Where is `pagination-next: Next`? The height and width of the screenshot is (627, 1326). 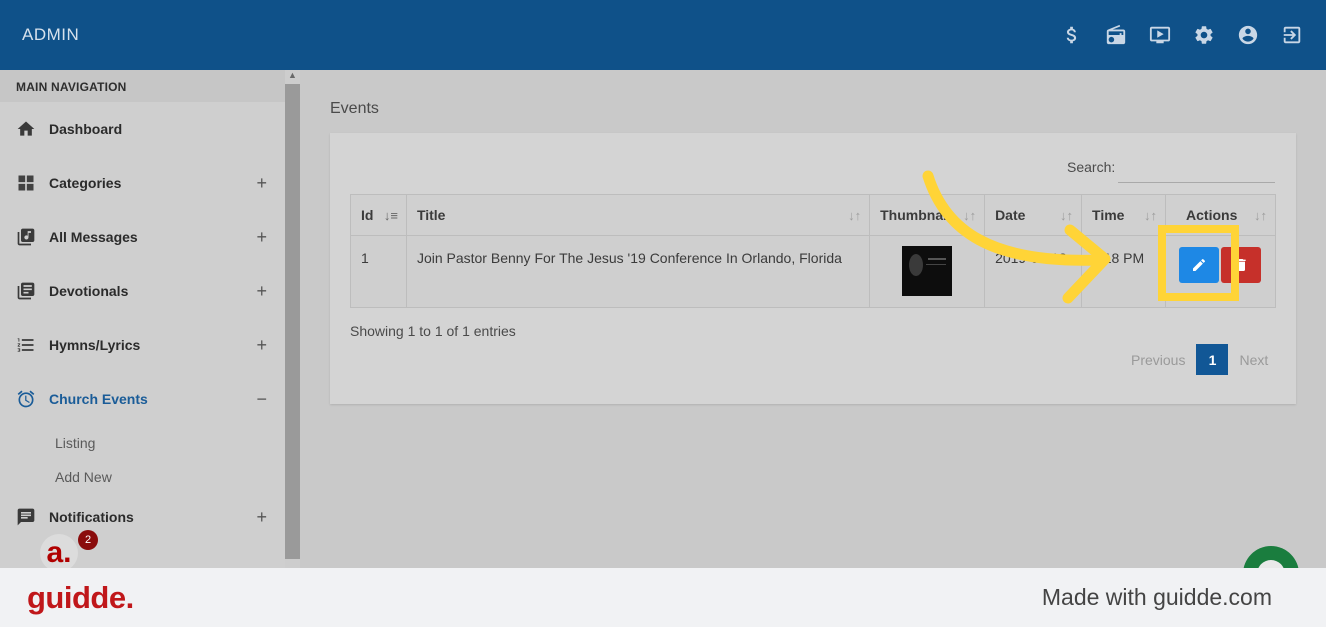
pagination-next: Next is located at coordinates (1253, 360).